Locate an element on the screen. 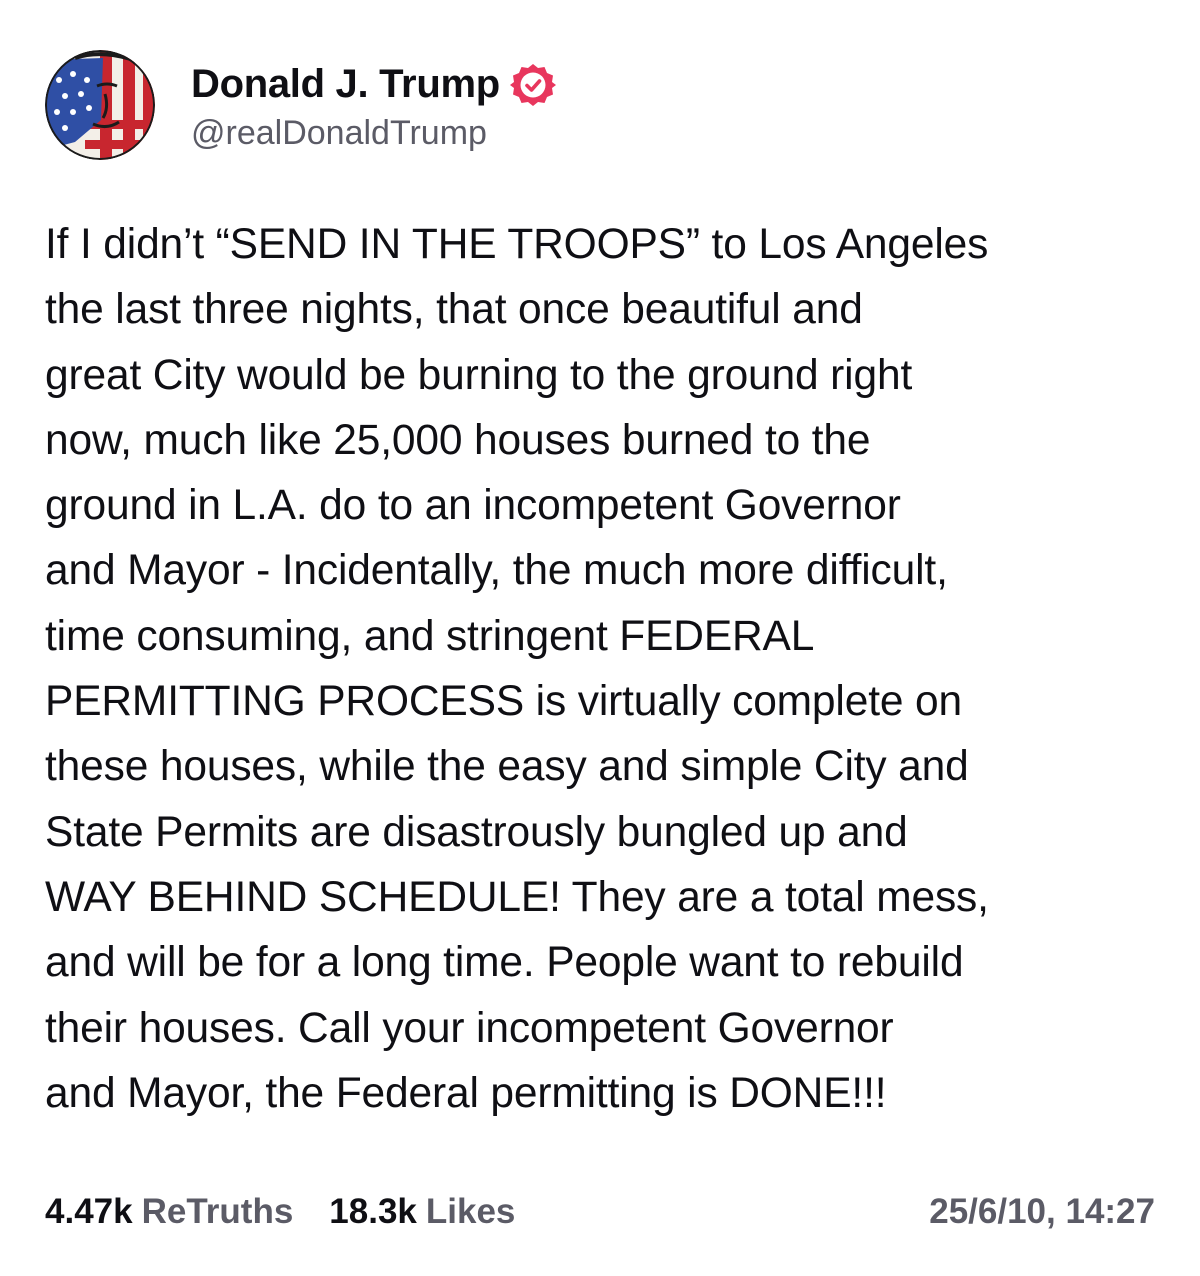 Image resolution: width=1200 pixels, height=1276 pixels. retruths-count: 4.47k is located at coordinates (89, 1211).